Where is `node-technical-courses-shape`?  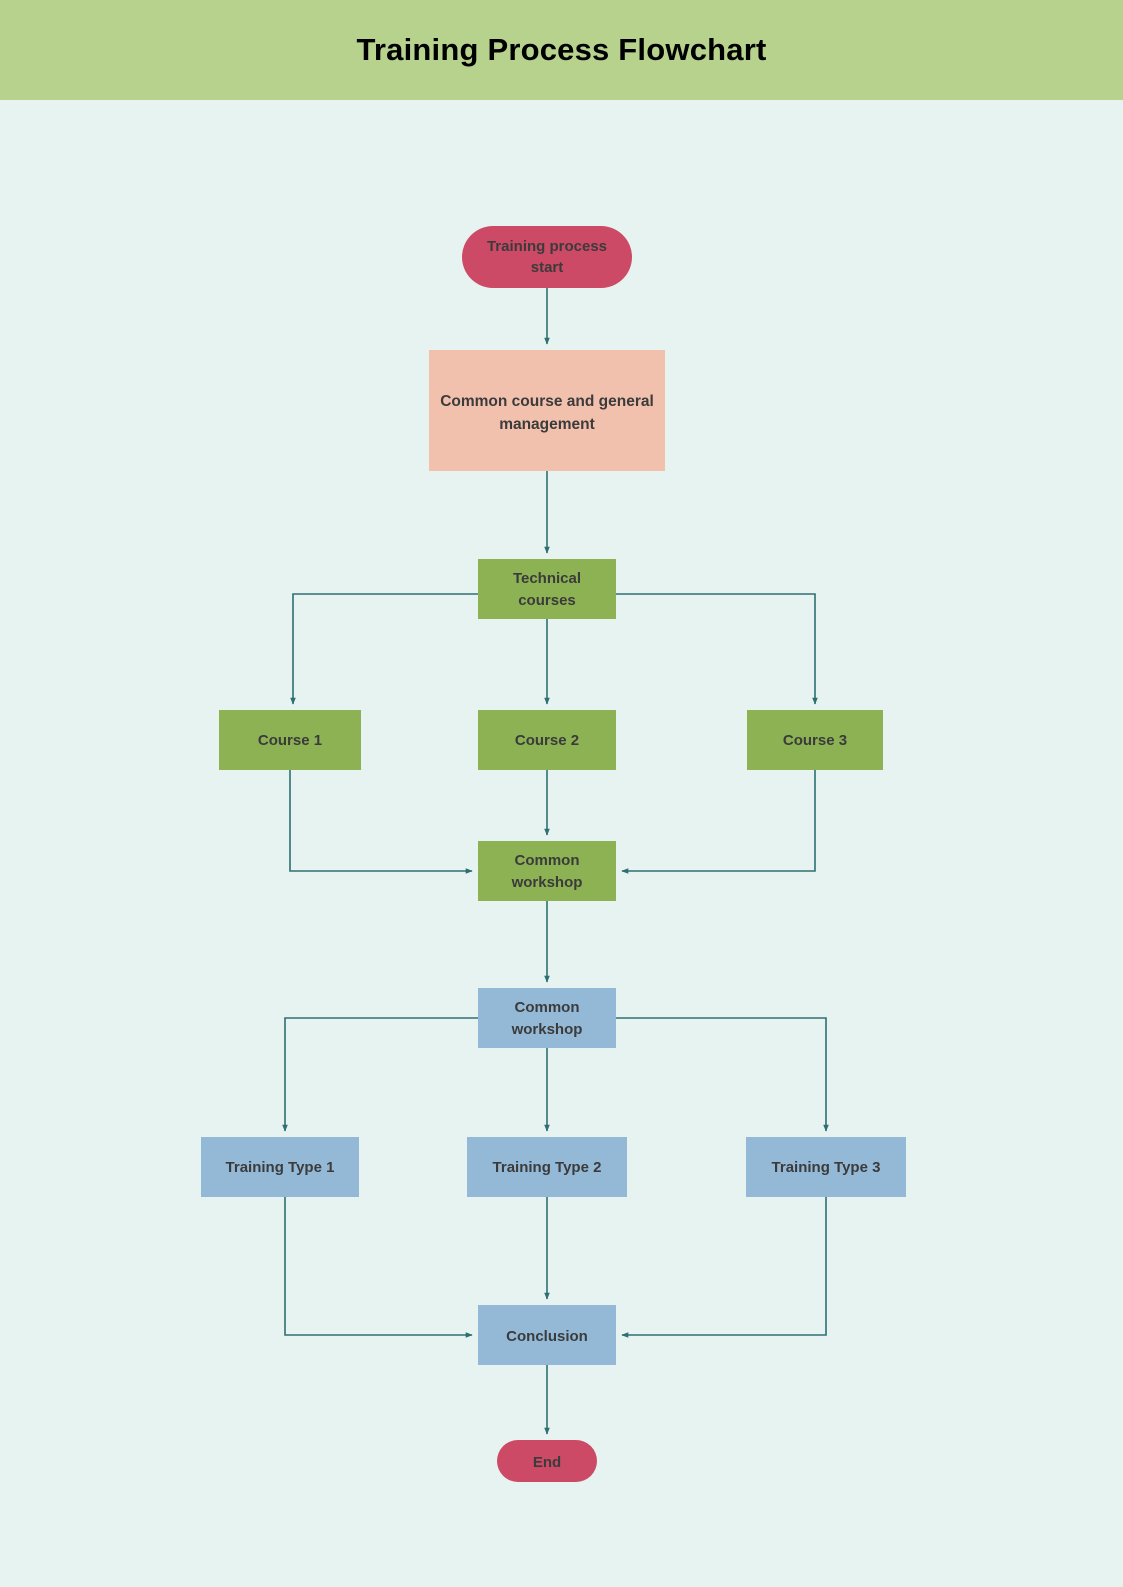 node-technical-courses-shape is located at coordinates (547, 589).